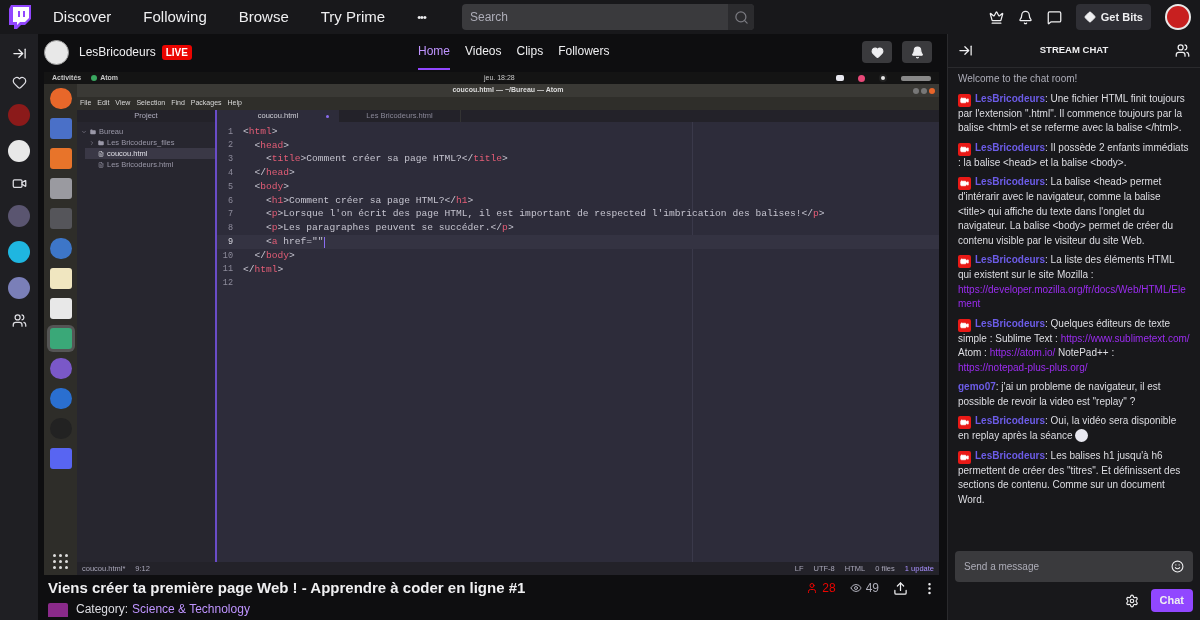 The height and width of the screenshot is (620, 1200). Describe the element at coordinates (434, 52) in the screenshot. I see `channel-tab: Home` at that location.